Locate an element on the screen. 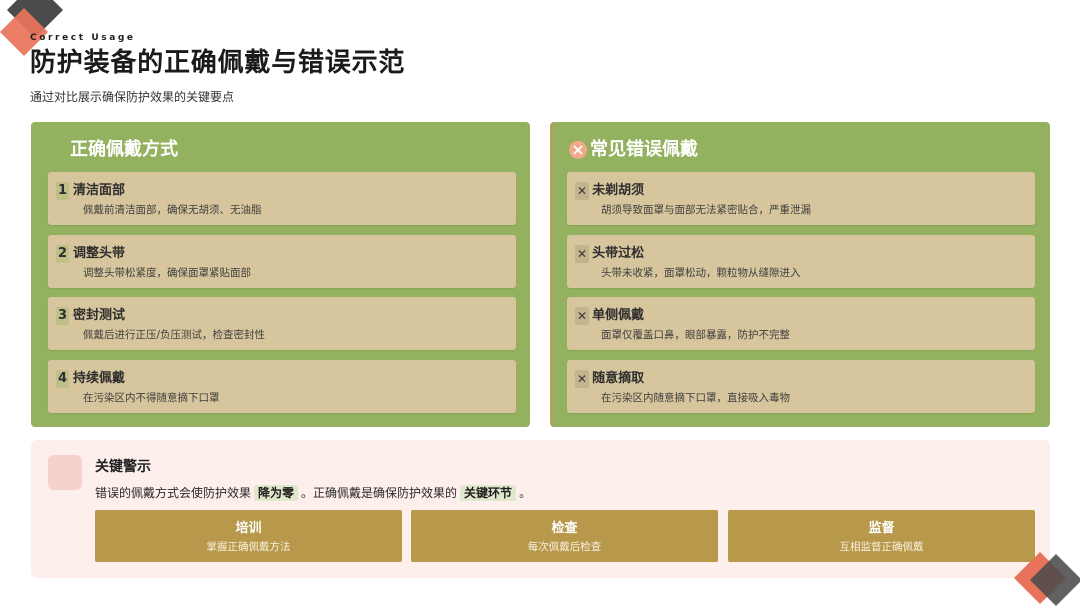  wrong-item-desc: 面罩仅覆盖口鼻，眼部暴露，防护不完整 is located at coordinates (695, 335).